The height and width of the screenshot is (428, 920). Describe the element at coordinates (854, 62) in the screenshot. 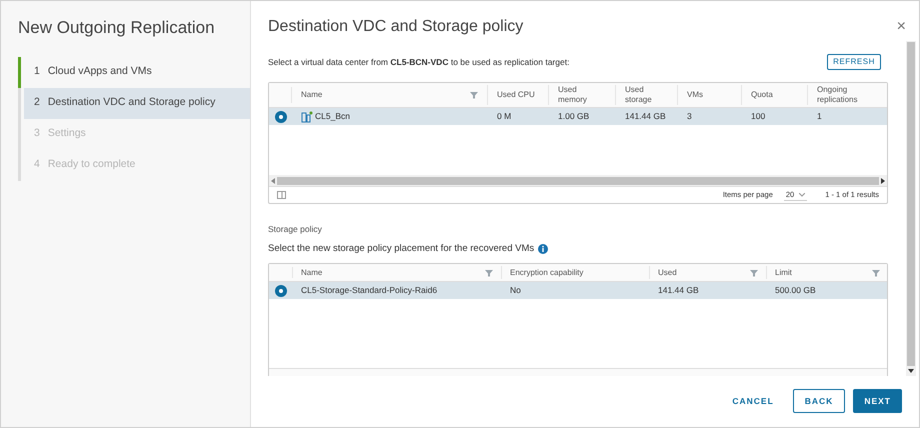

I see `refresh-button: REFRESH` at that location.